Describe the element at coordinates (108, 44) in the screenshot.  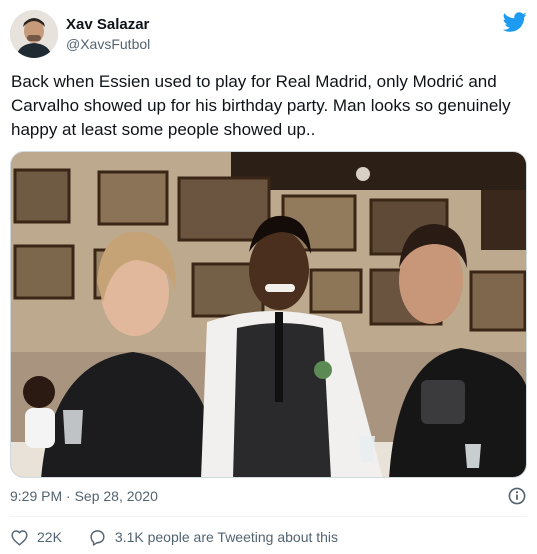
I see `author-handle: @XavsFutbol` at that location.